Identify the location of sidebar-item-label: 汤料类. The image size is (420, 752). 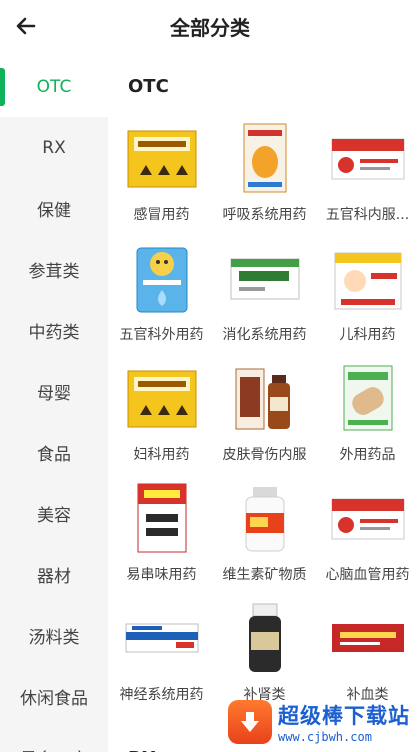
(54, 638).